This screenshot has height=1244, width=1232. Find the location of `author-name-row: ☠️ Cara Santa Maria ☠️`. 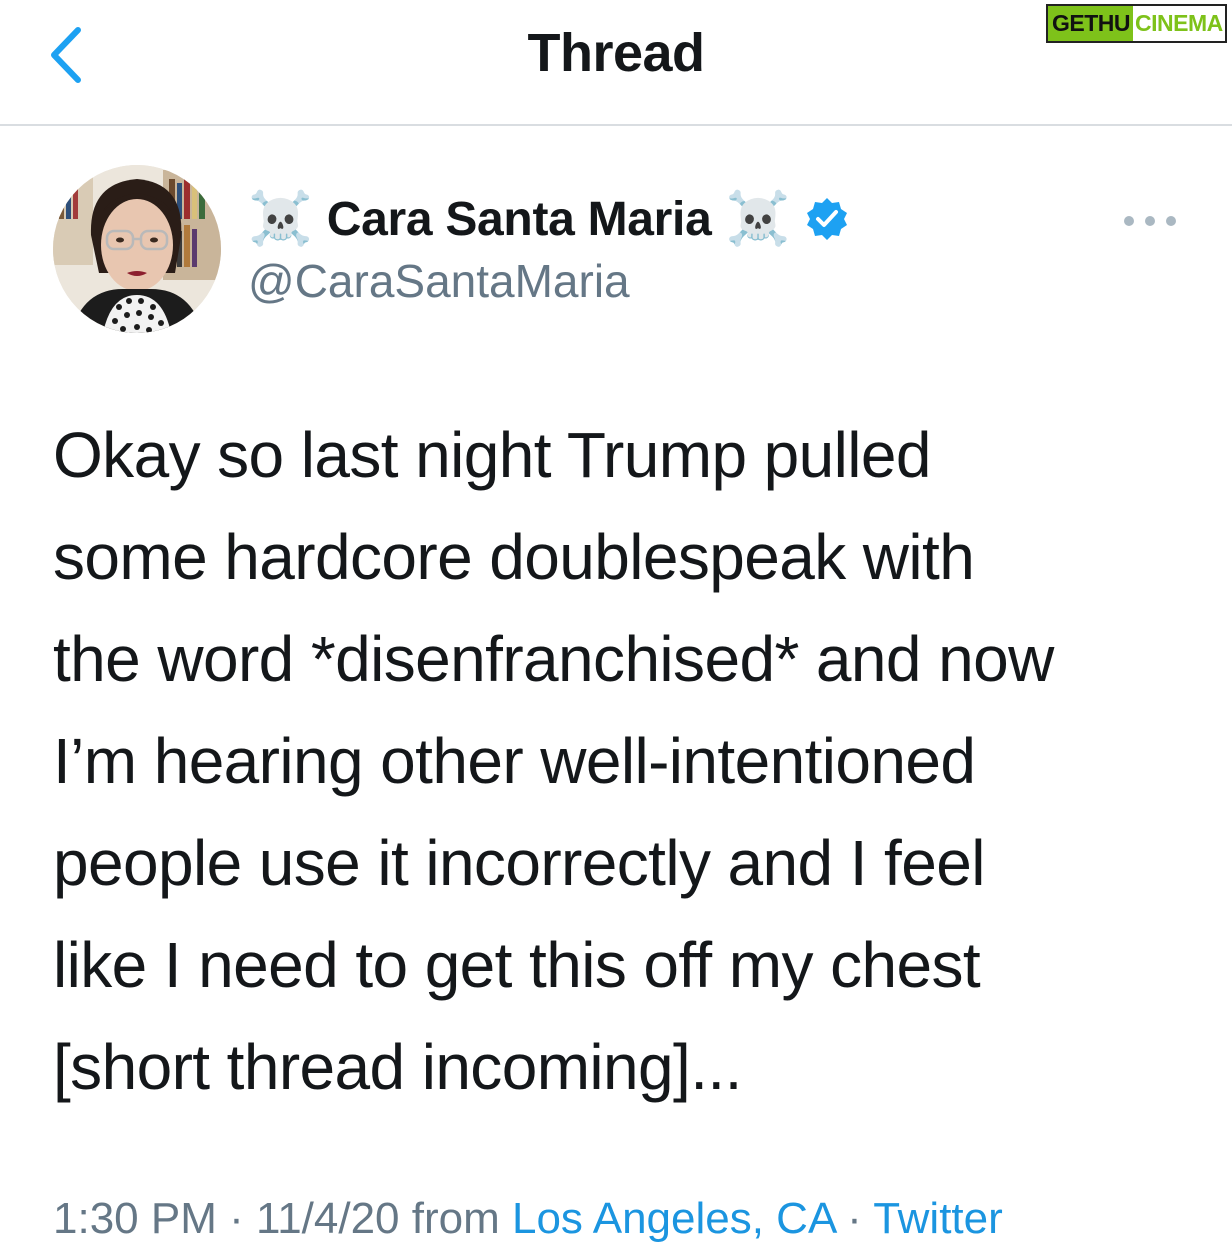

author-name-row: ☠️ Cara Santa Maria ☠️ is located at coordinates (549, 219).